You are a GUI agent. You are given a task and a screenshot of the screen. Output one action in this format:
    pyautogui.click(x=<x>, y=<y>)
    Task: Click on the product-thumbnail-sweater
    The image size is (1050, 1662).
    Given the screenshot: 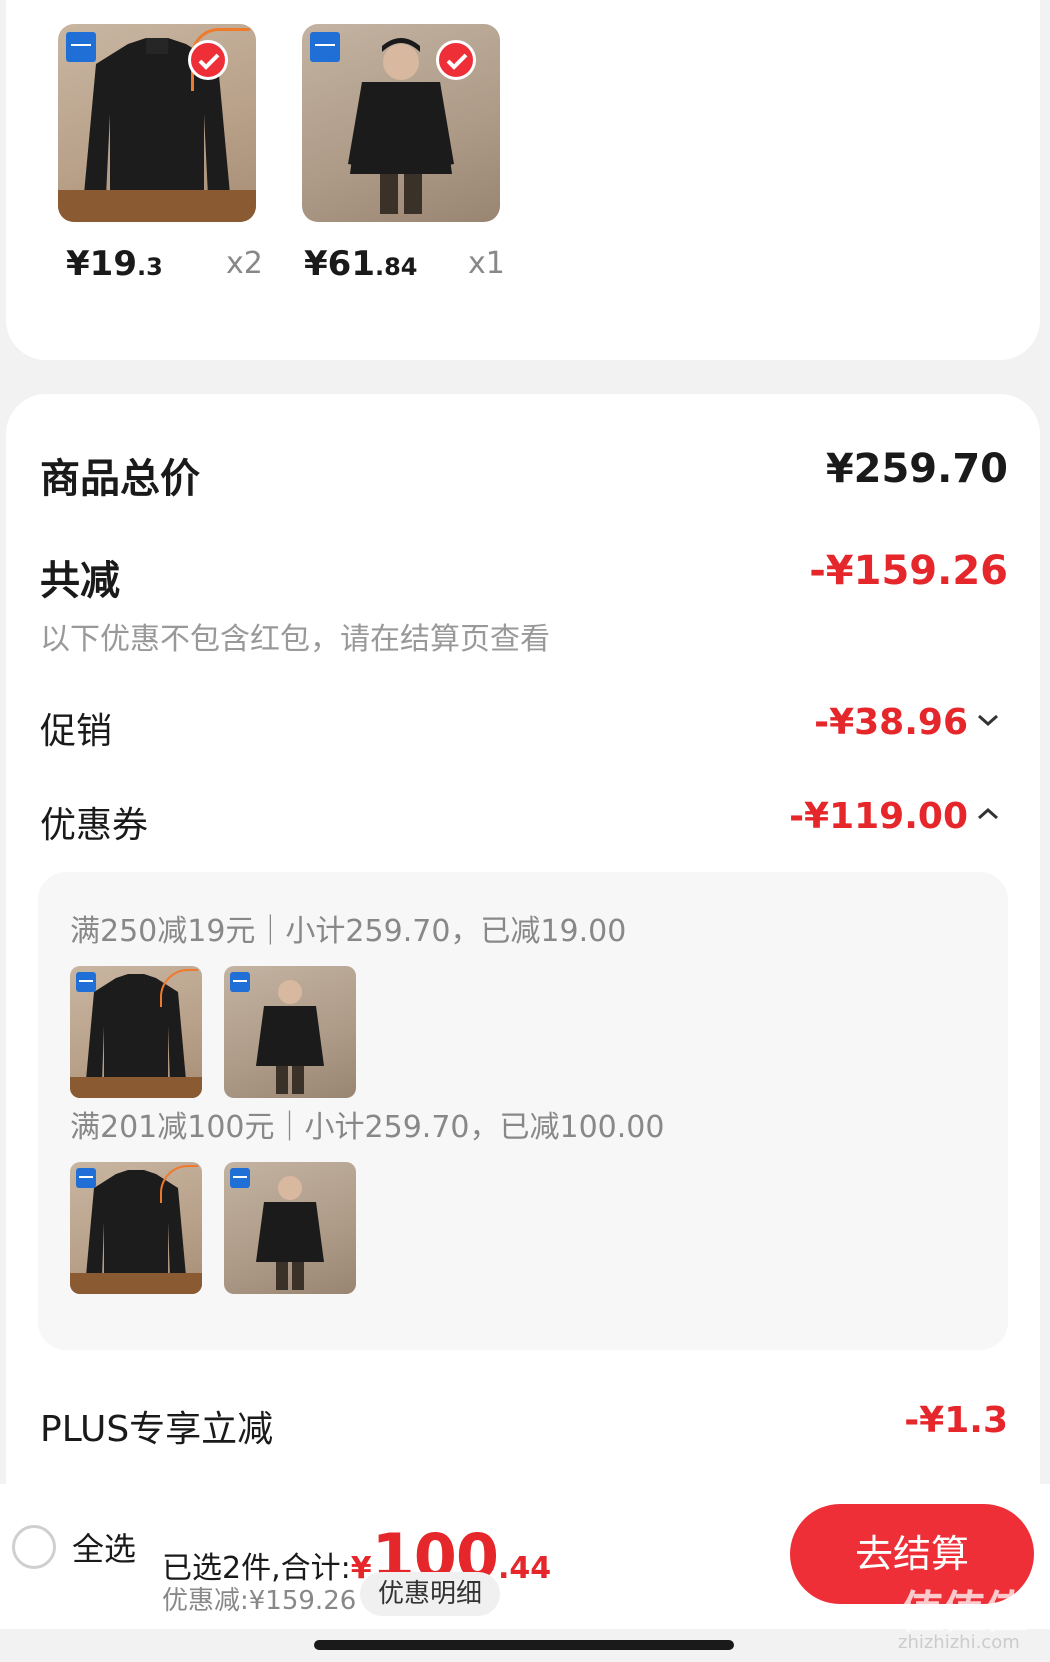 What is the action you would take?
    pyautogui.click(x=157, y=123)
    